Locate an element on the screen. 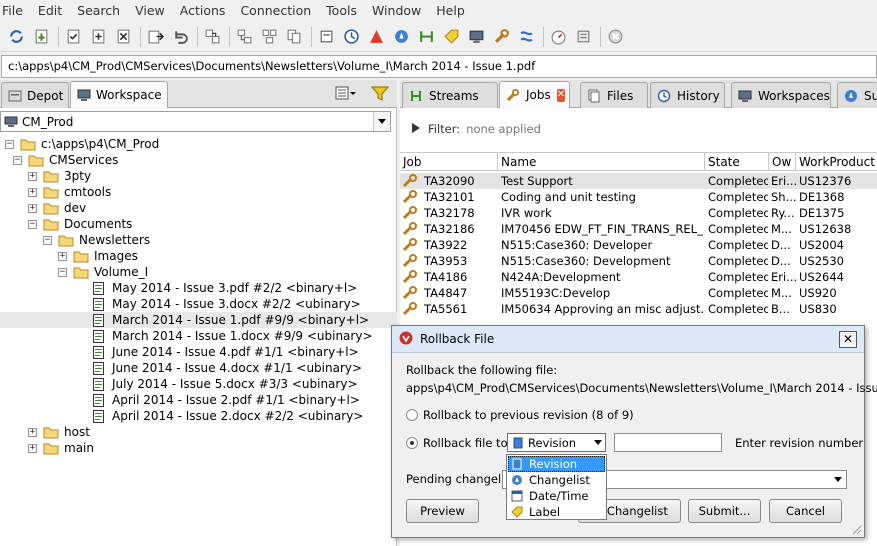  get-latest-icon is located at coordinates (41, 36).